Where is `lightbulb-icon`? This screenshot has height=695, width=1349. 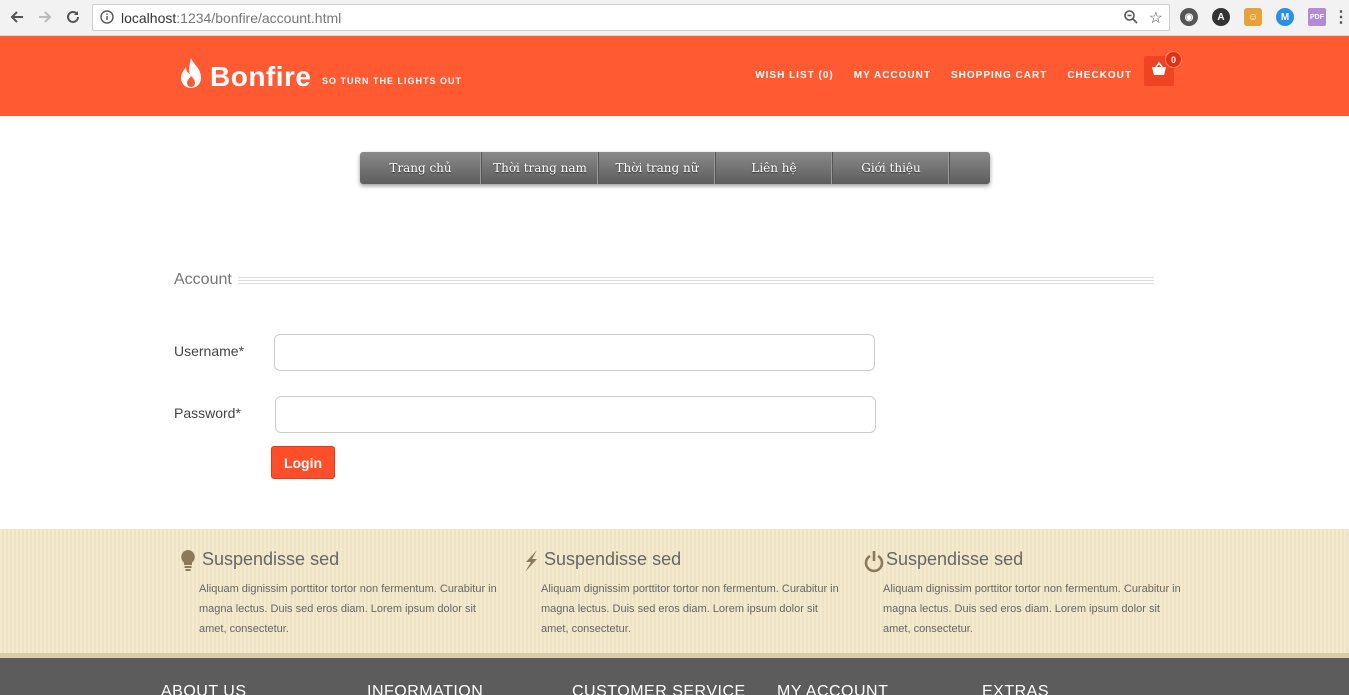 lightbulb-icon is located at coordinates (188, 563).